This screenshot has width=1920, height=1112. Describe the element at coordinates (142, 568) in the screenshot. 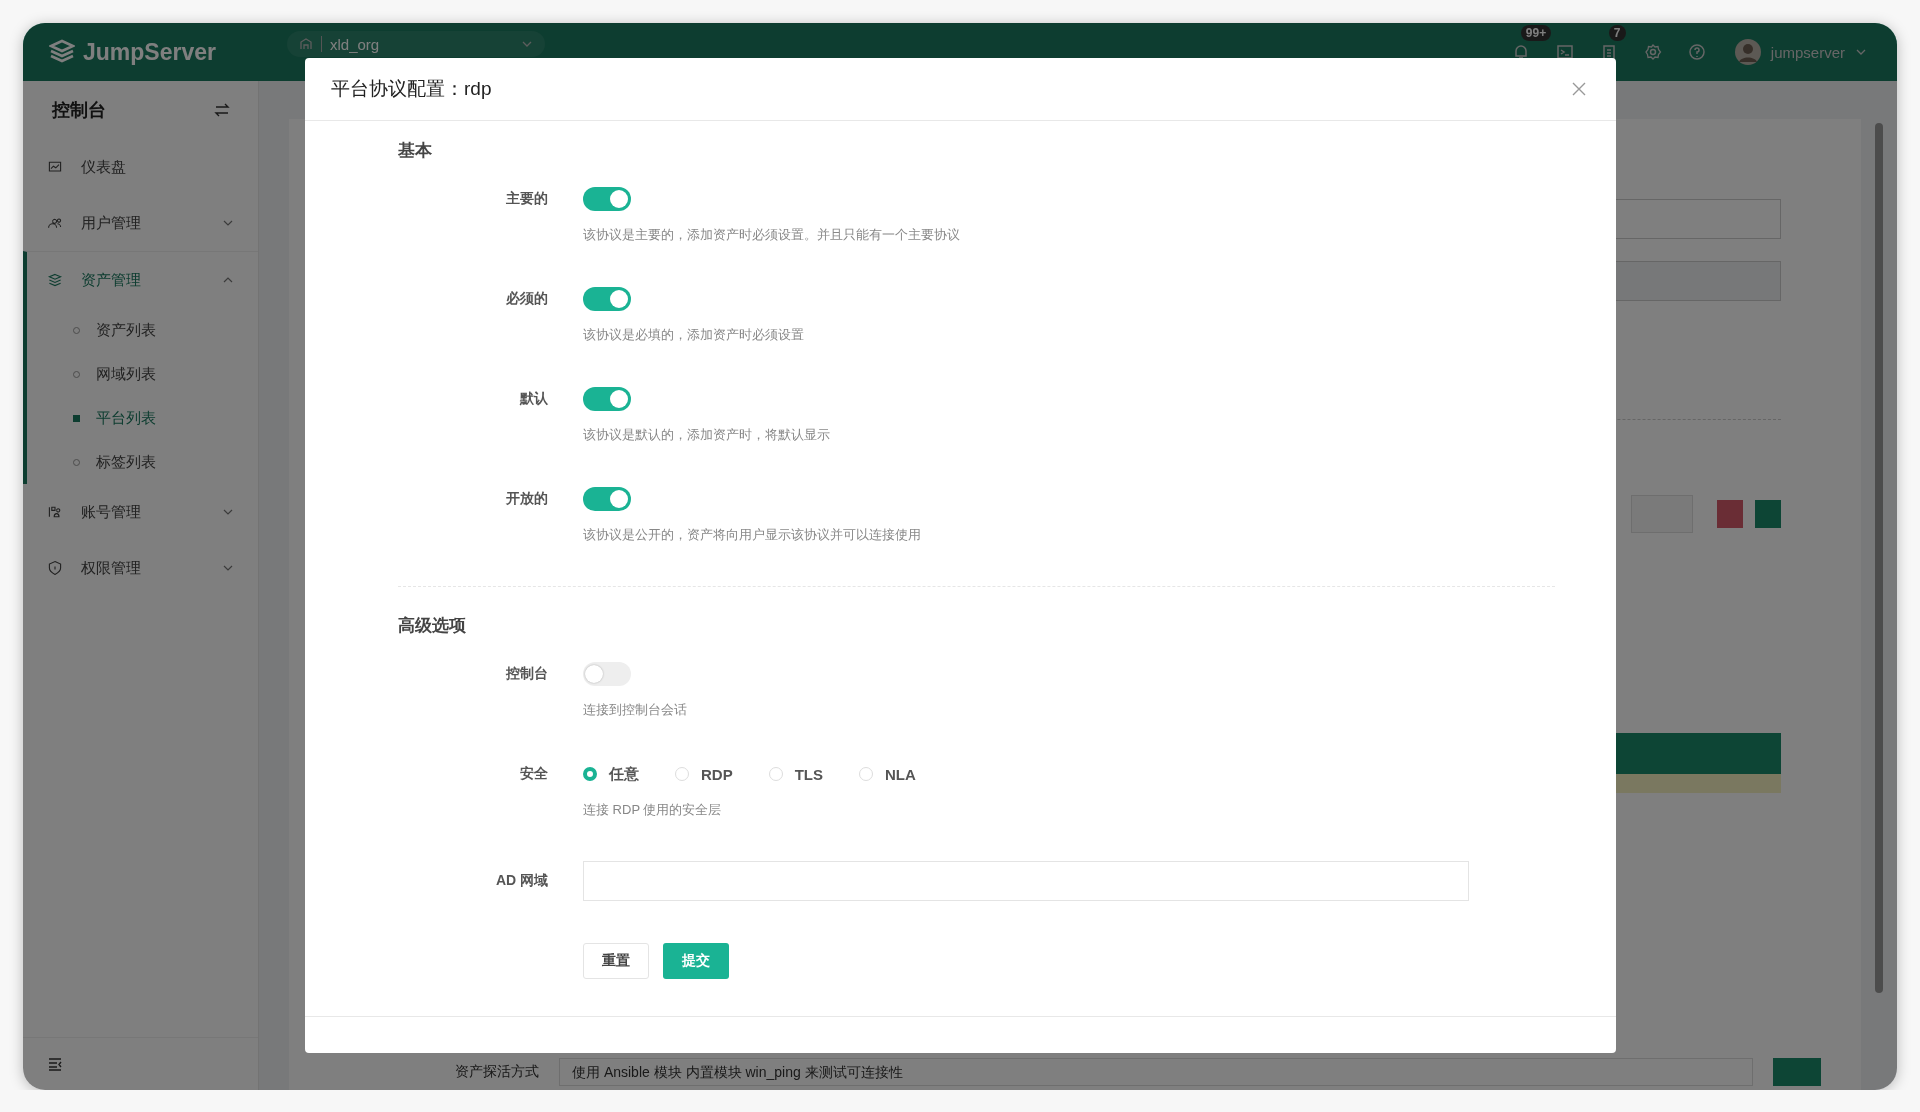

I see `menu-item: 权限管理` at that location.